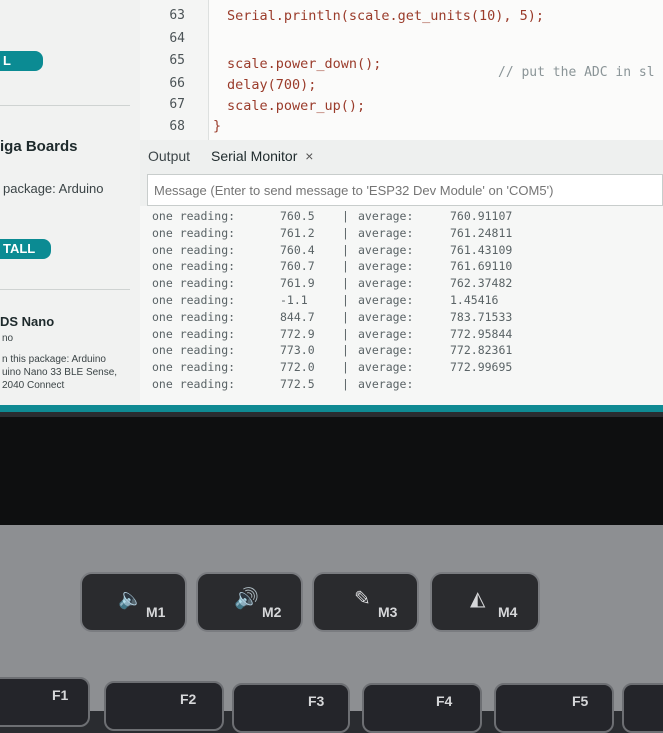 Image resolution: width=663 pixels, height=733 pixels. What do you see at coordinates (474, 300) in the screenshot?
I see `average-value: 1.45416` at bounding box center [474, 300].